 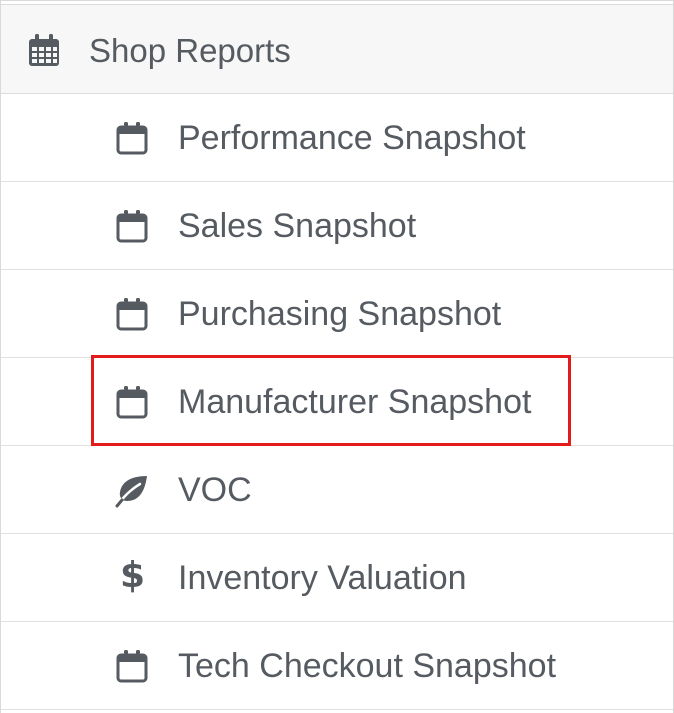 What do you see at coordinates (190, 50) in the screenshot?
I see `menu-header-label: Shop Reports` at bounding box center [190, 50].